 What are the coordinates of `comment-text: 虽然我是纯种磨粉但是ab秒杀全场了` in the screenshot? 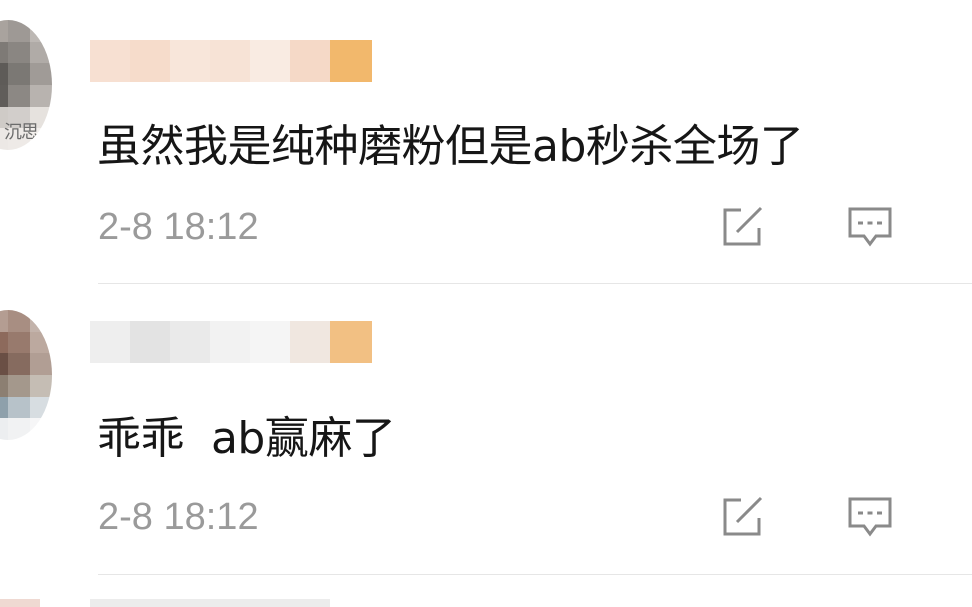 It's located at (450, 146).